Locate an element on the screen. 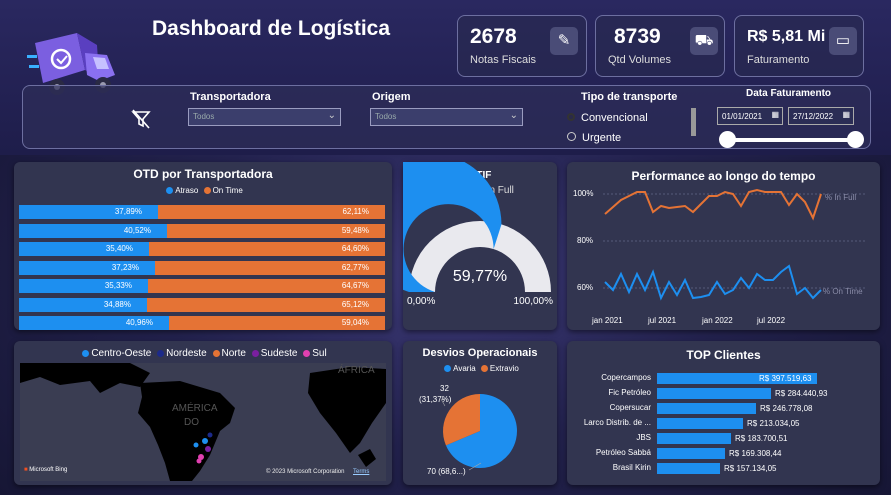 The height and width of the screenshot is (495, 891). otd-bar-ontime: 65,12% is located at coordinates (266, 304).